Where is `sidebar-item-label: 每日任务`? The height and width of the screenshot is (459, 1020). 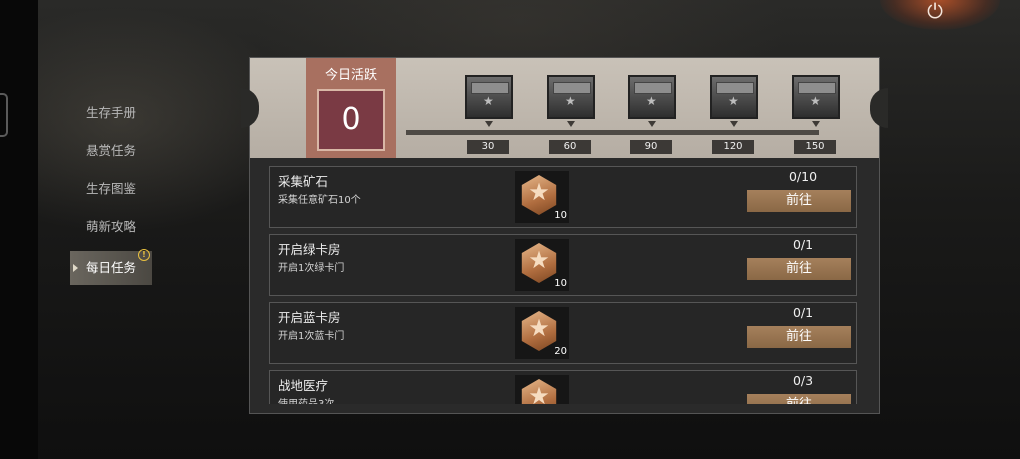 sidebar-item-label: 每日任务 is located at coordinates (111, 267).